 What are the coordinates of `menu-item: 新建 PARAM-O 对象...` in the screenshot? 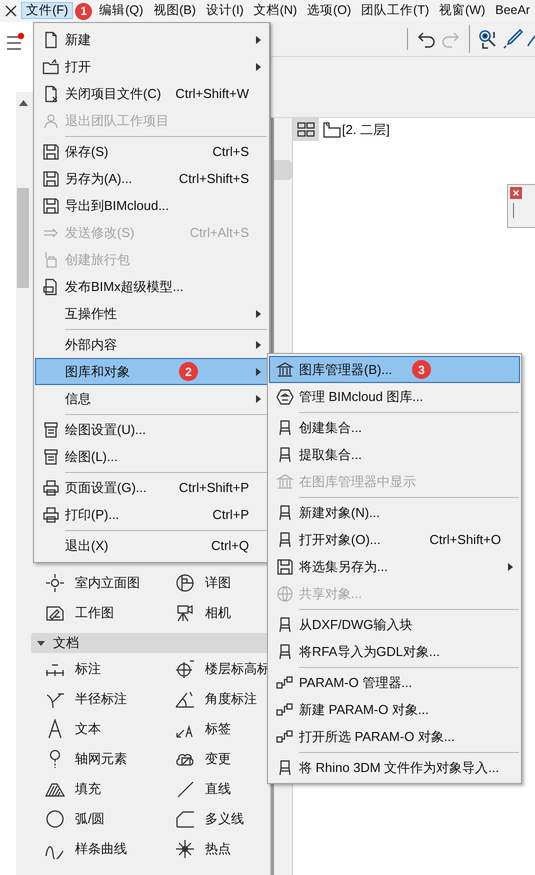 It's located at (394, 709).